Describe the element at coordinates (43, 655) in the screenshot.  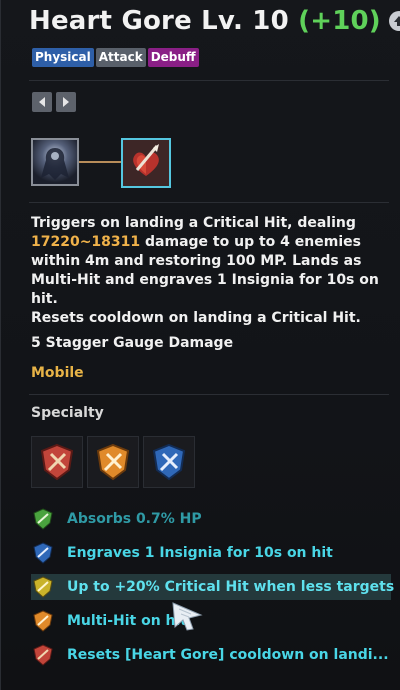
I see `red-shield-icon` at that location.